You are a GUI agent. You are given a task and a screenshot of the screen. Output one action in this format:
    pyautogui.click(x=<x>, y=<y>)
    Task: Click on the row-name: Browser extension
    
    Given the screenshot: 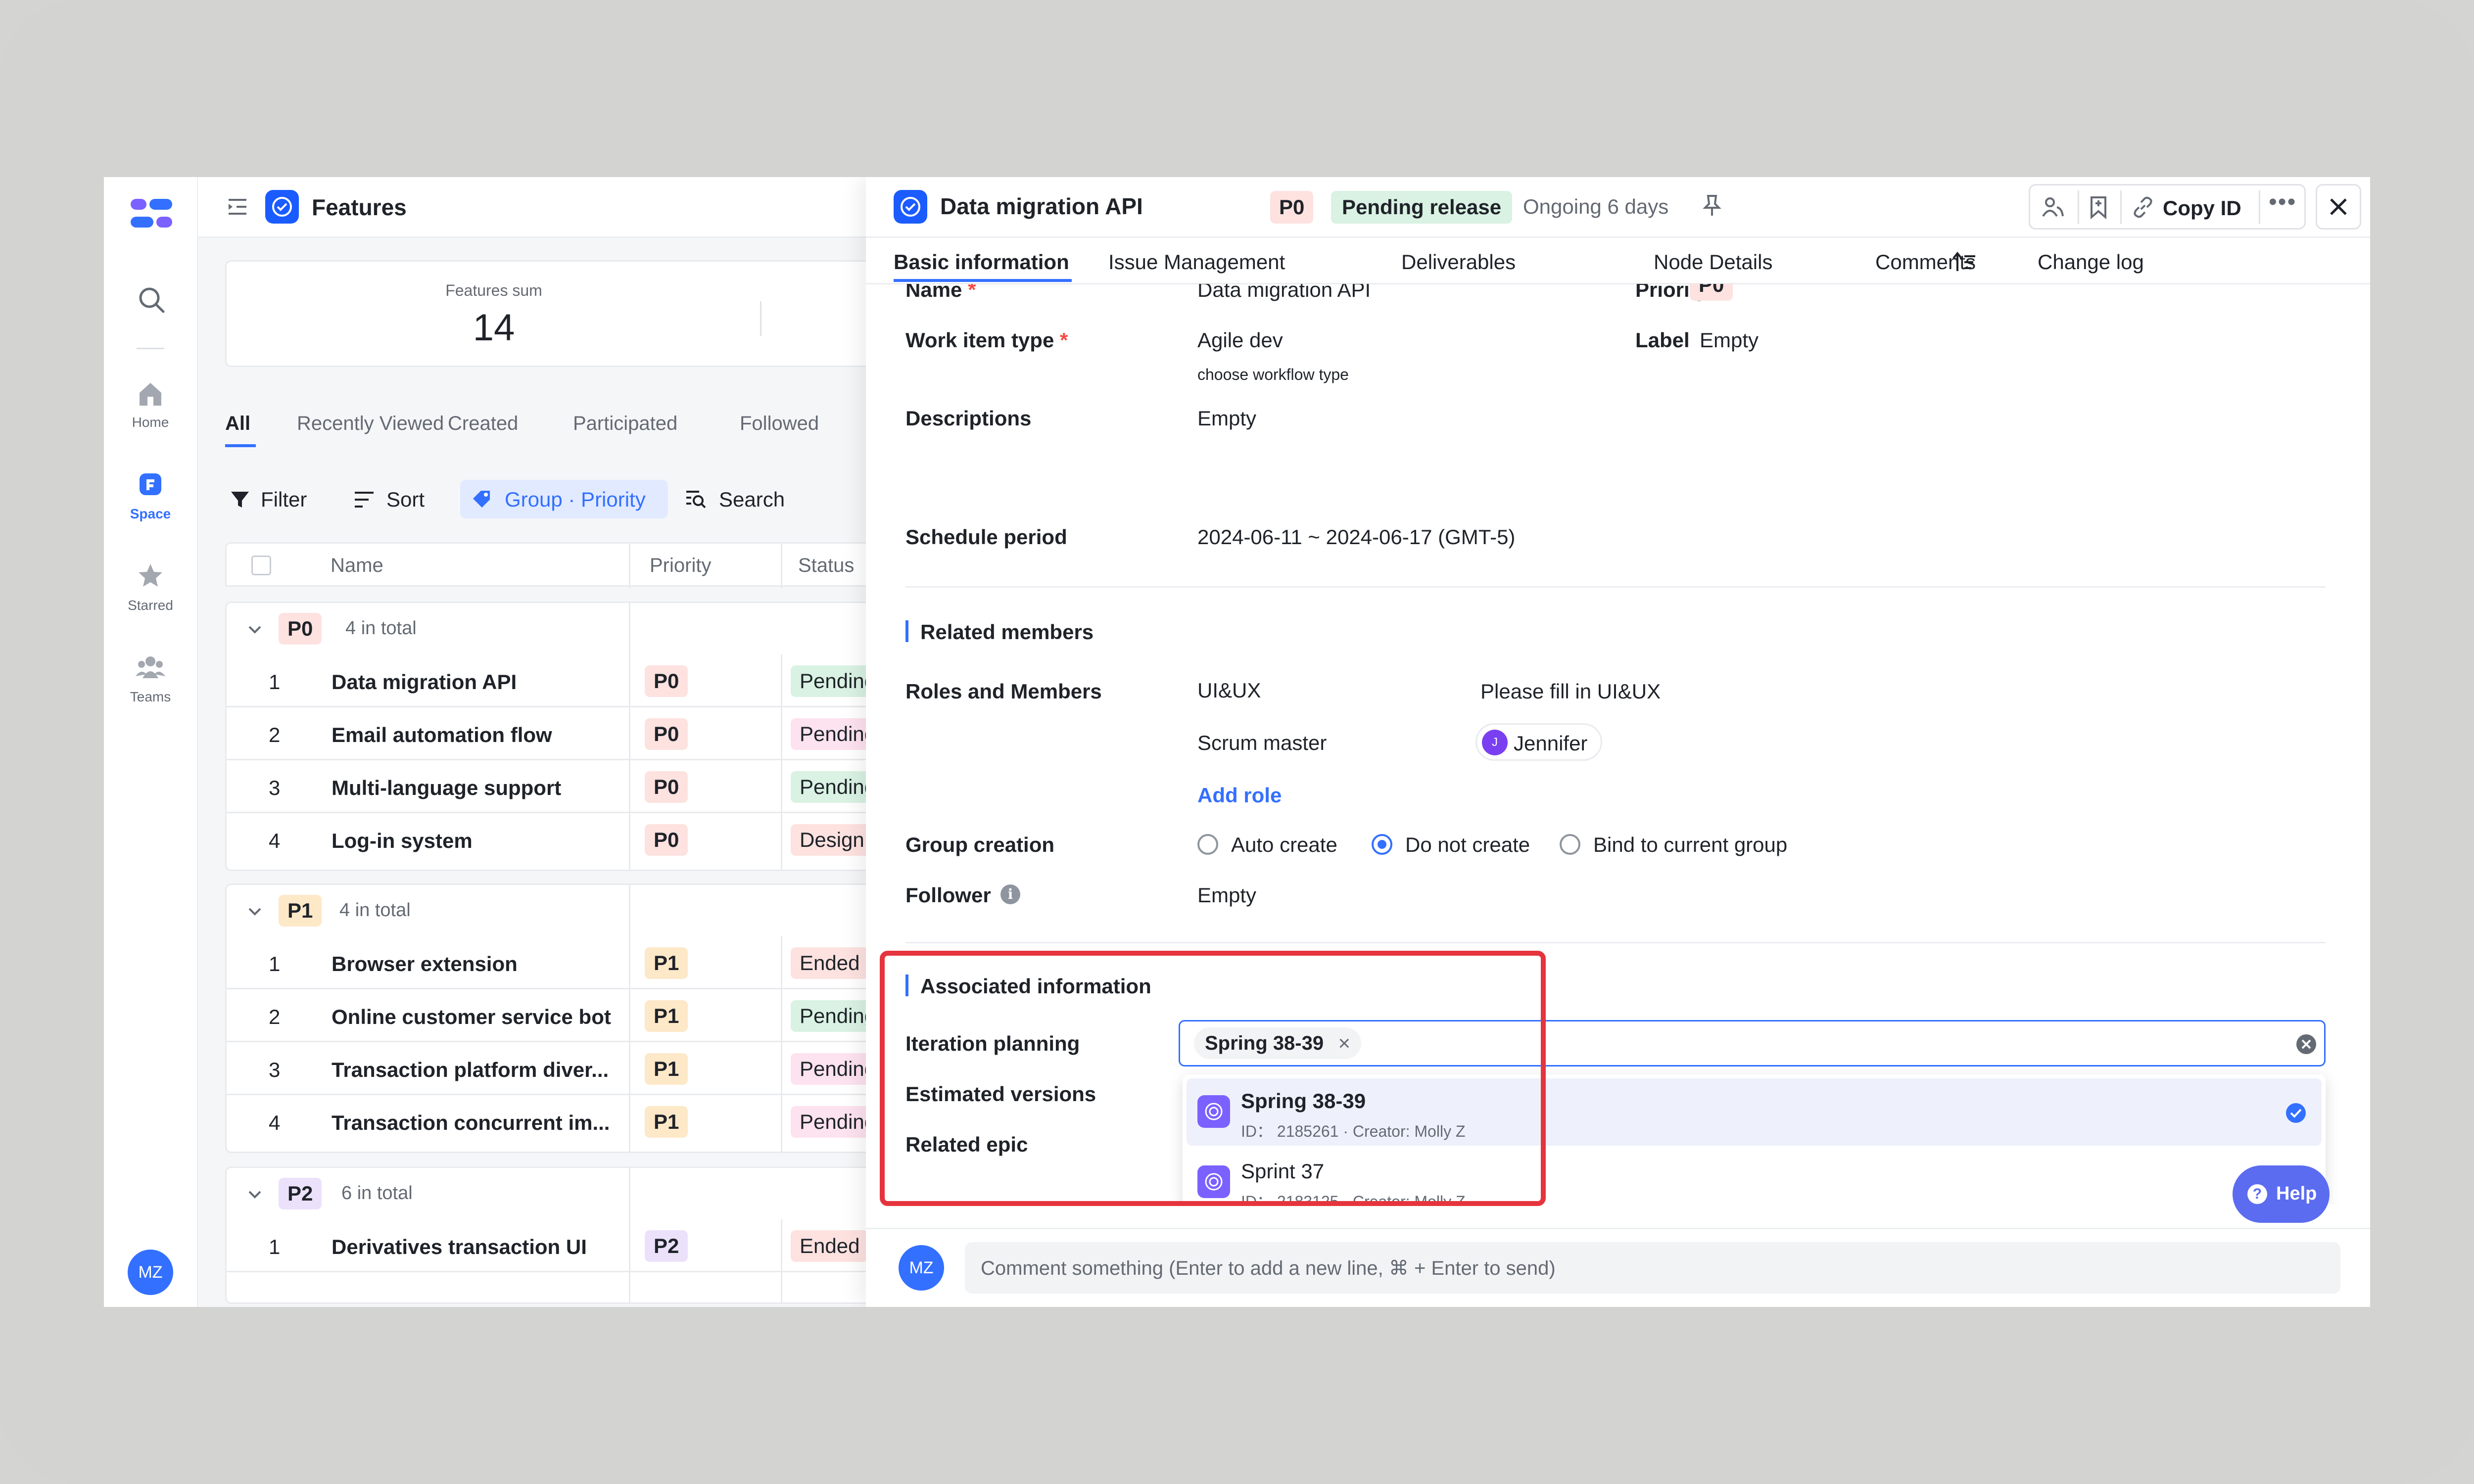 What is the action you would take?
    pyautogui.click(x=425, y=963)
    